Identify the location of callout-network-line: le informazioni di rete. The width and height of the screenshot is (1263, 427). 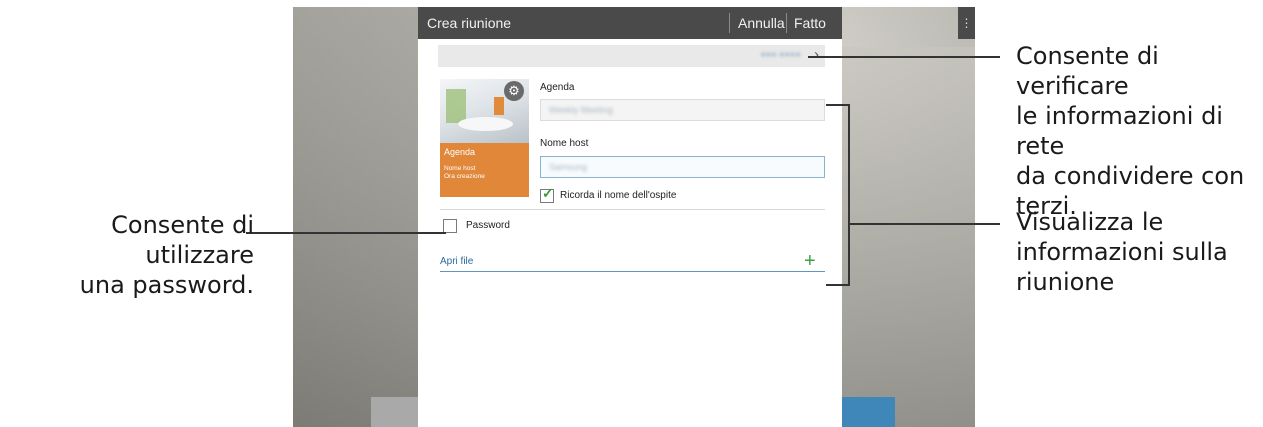
(1119, 131).